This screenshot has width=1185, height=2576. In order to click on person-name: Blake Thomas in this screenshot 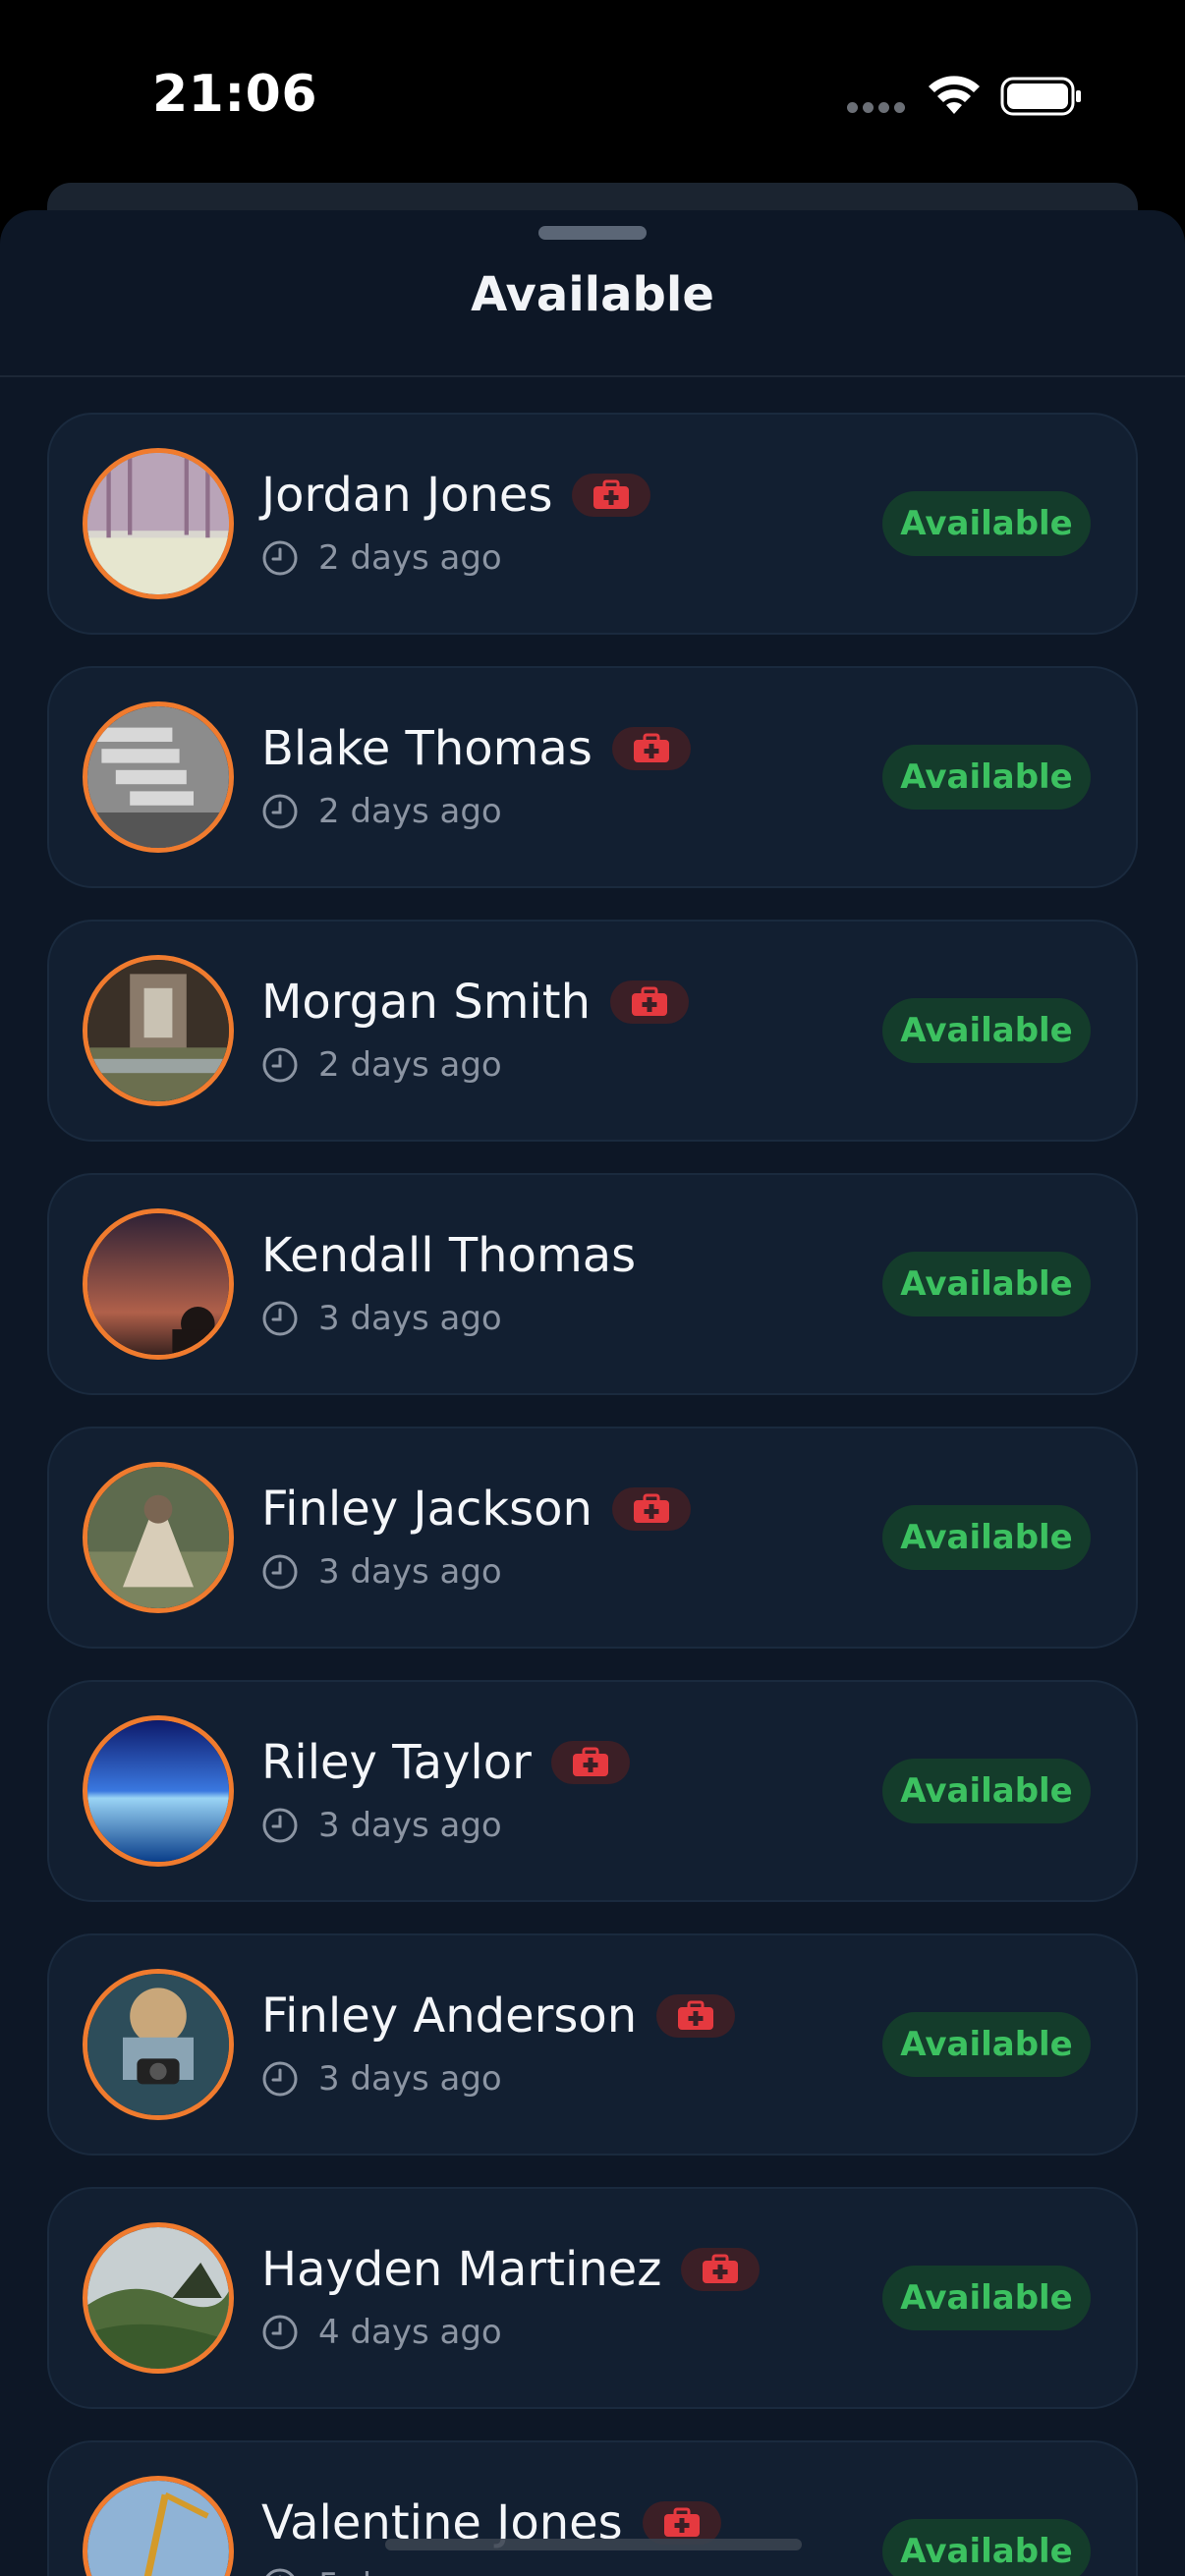, I will do `click(427, 748)`.